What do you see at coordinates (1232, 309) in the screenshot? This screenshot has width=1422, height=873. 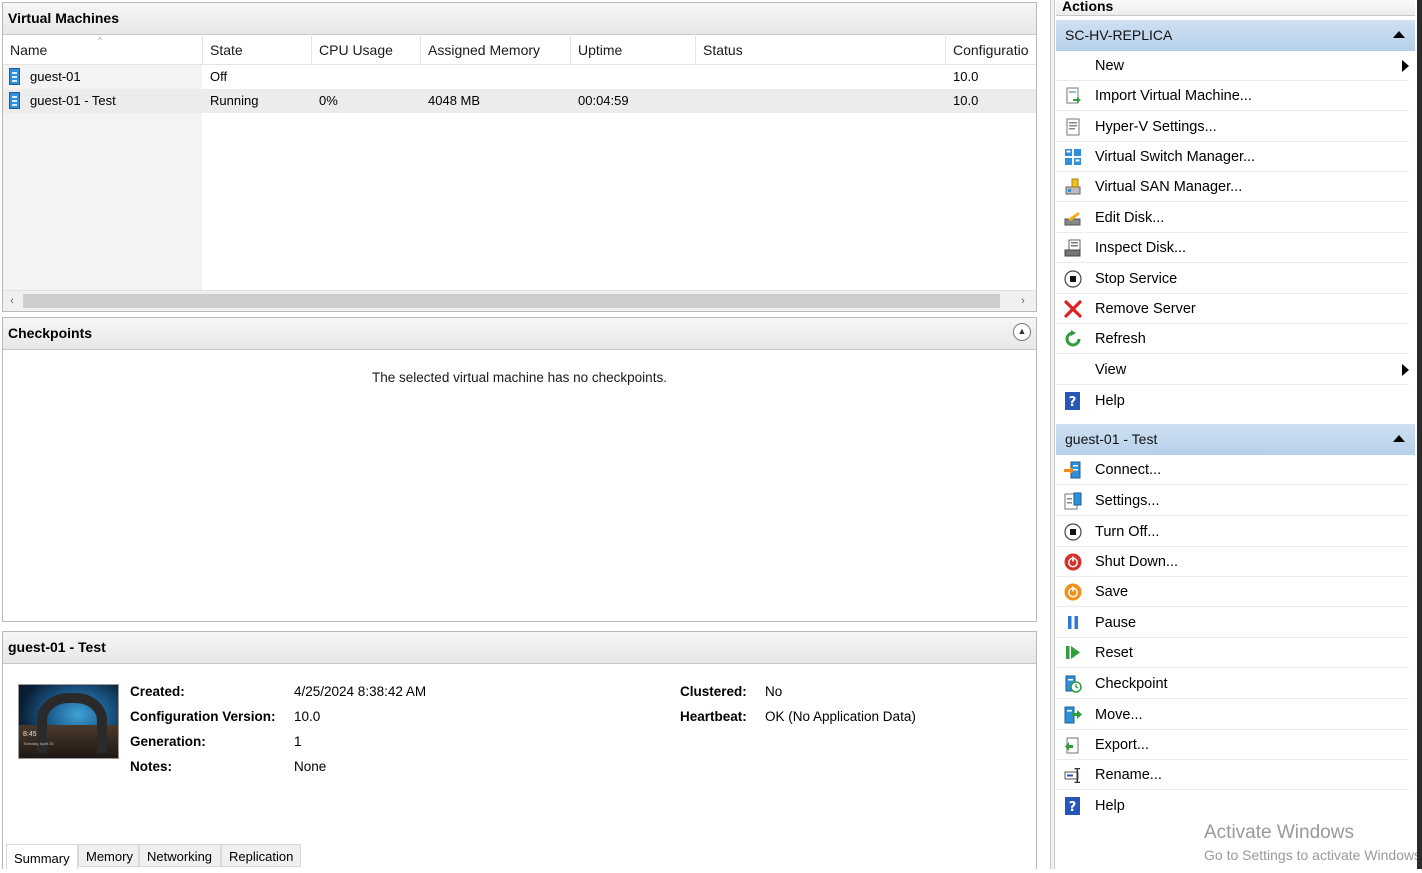 I see `action-remove-server: Remove Server` at bounding box center [1232, 309].